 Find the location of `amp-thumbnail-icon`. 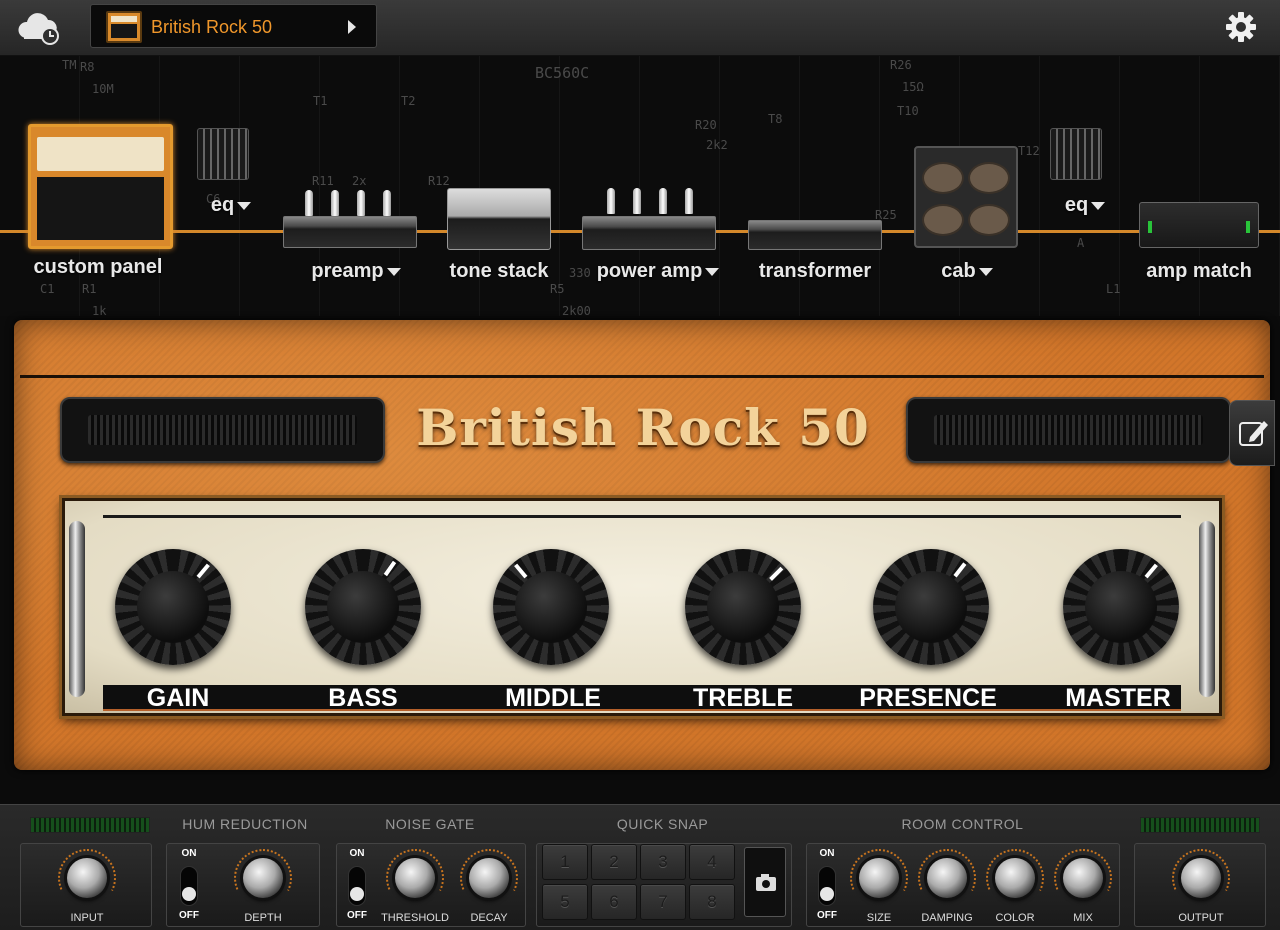

amp-thumbnail-icon is located at coordinates (124, 27).